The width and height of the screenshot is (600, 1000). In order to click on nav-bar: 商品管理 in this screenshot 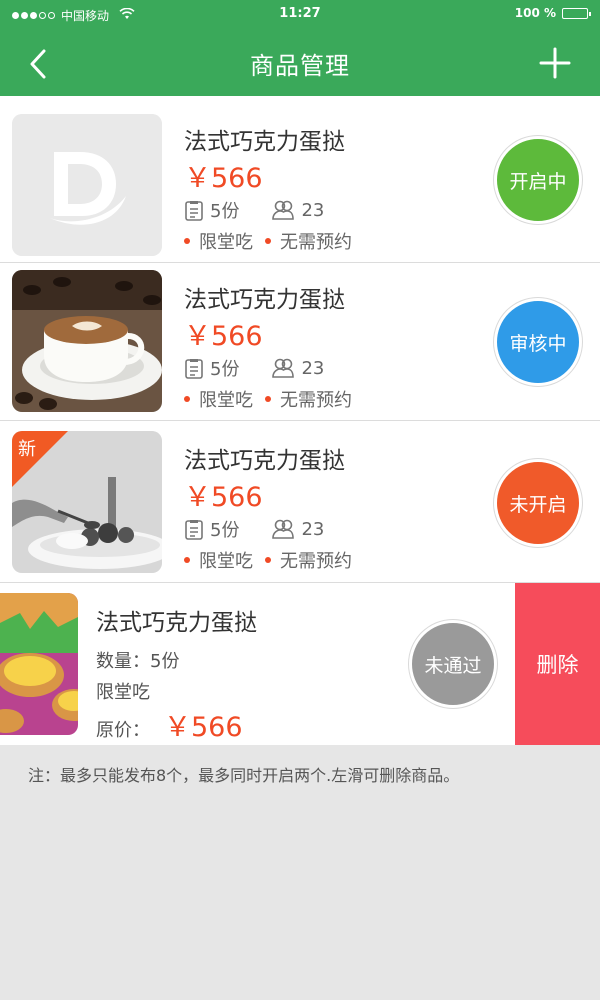, I will do `click(300, 62)`.